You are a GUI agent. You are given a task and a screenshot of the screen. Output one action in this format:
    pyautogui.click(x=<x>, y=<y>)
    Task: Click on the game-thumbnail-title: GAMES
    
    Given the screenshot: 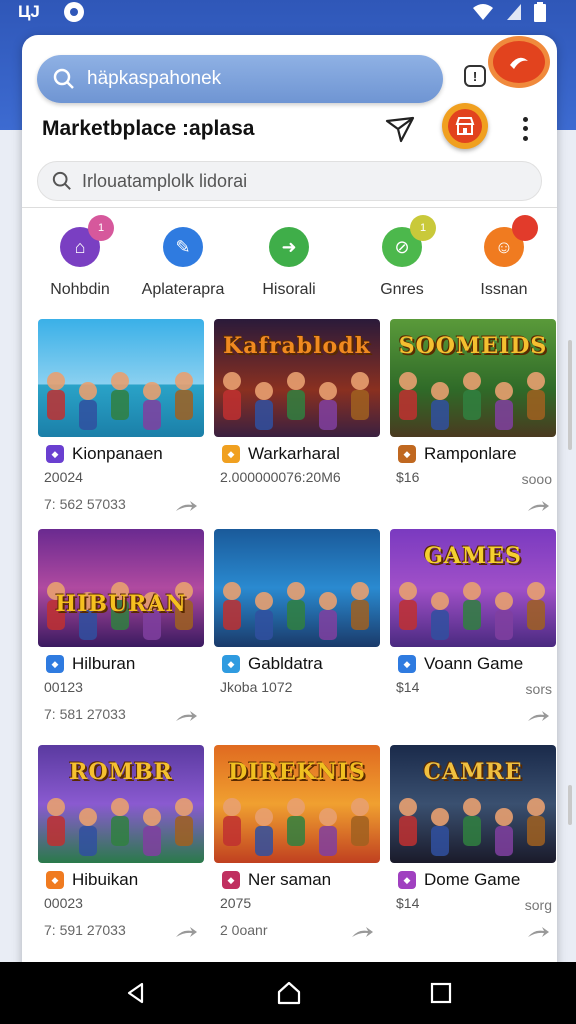 What is the action you would take?
    pyautogui.click(x=473, y=556)
    